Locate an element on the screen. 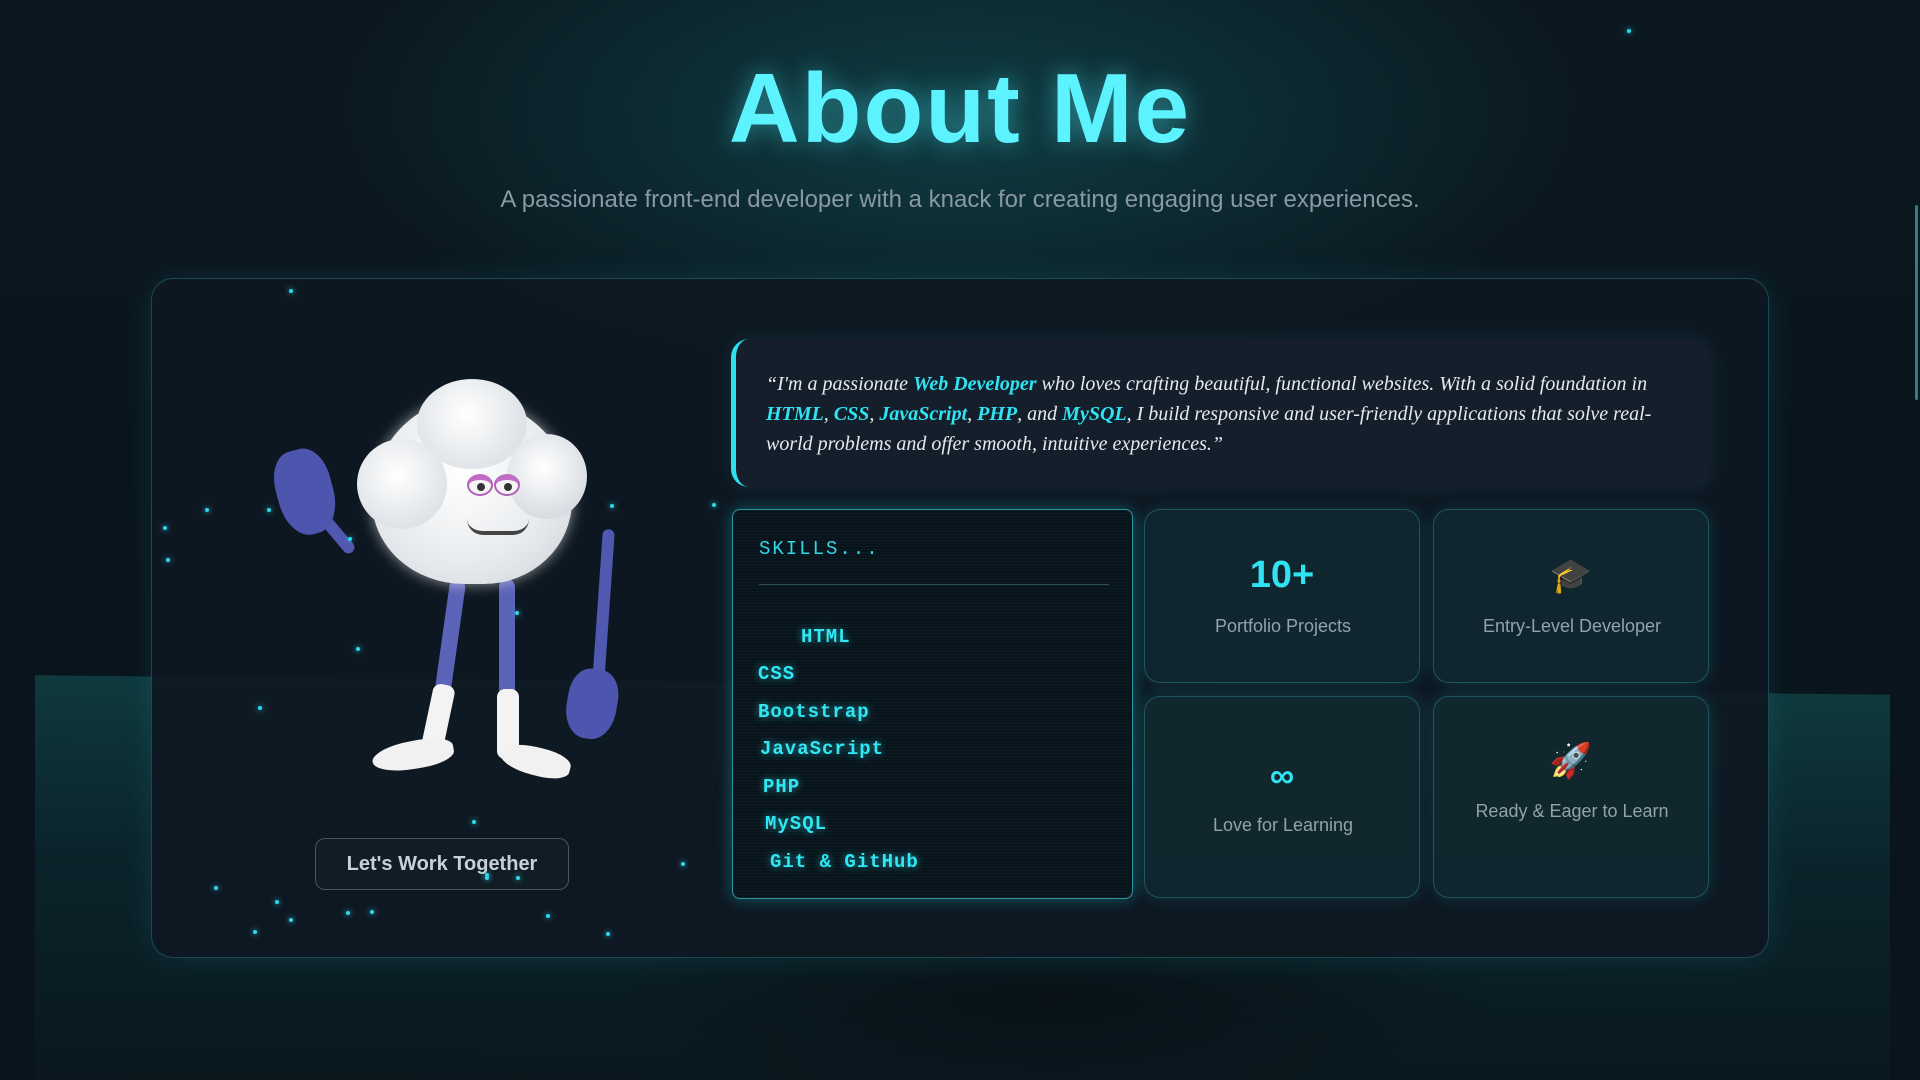  quote-highlight-role: Web Developer is located at coordinates (975, 384).